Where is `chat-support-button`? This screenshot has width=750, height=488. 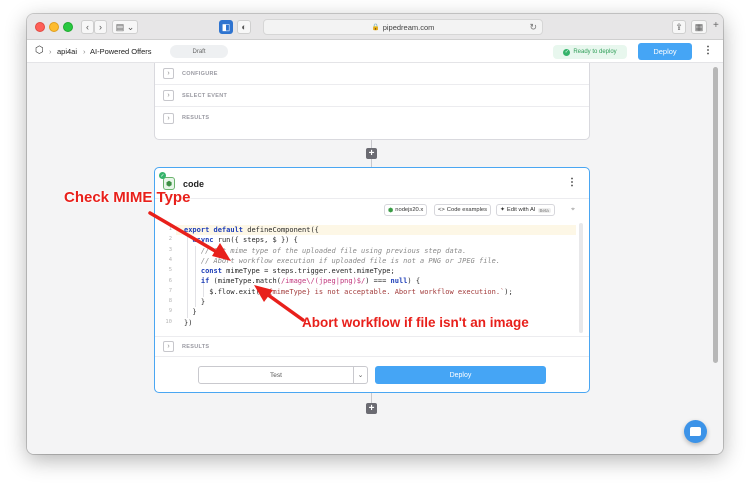
chat-support-button is located at coordinates (695, 431).